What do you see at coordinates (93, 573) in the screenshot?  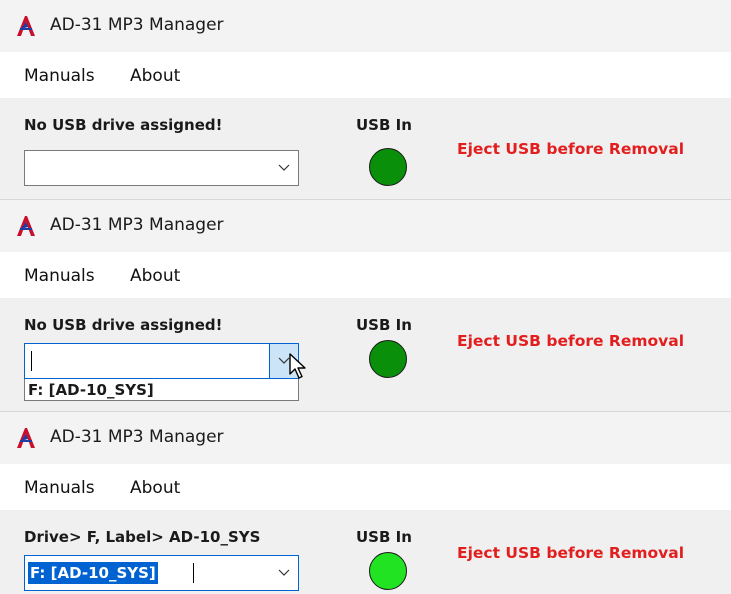 I see `drive-select-value: F: [AD-10_SYS]` at bounding box center [93, 573].